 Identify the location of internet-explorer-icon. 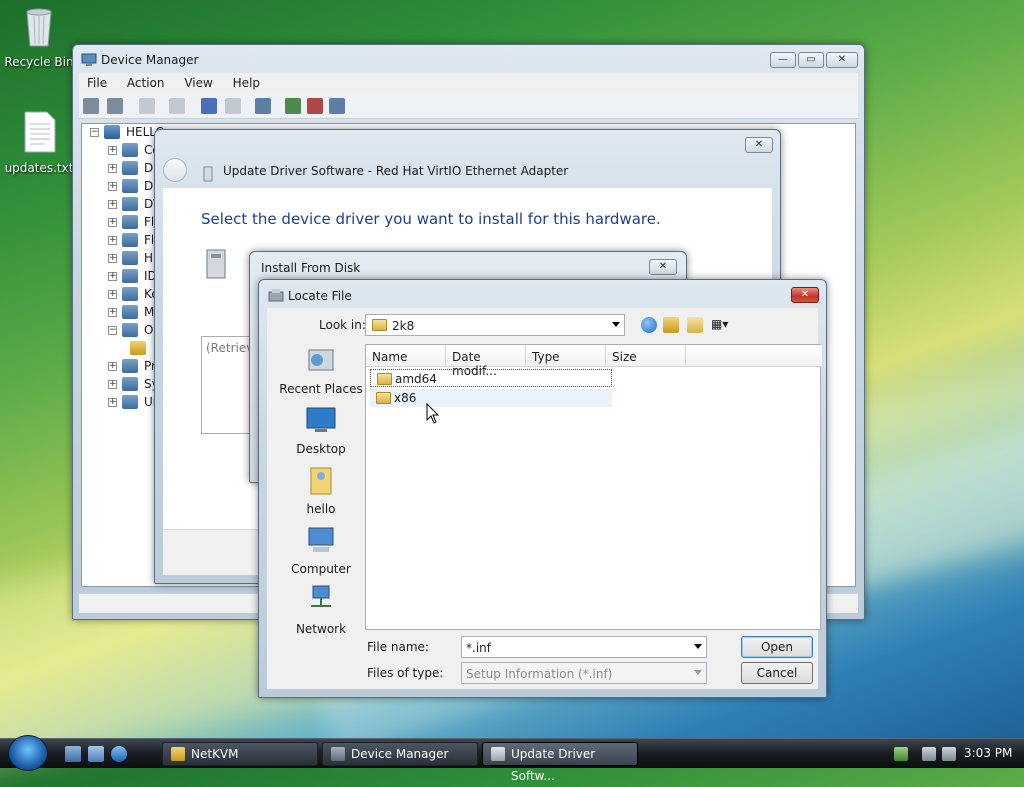
(119, 754).